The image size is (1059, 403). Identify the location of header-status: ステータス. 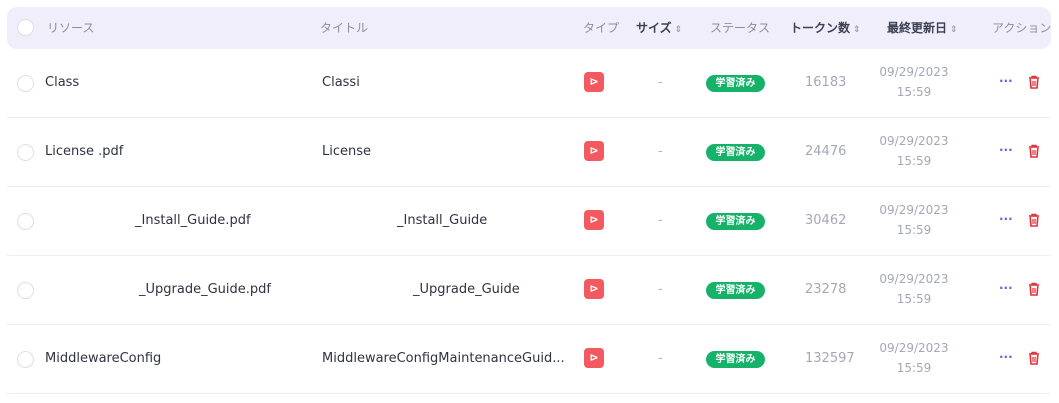
(740, 28).